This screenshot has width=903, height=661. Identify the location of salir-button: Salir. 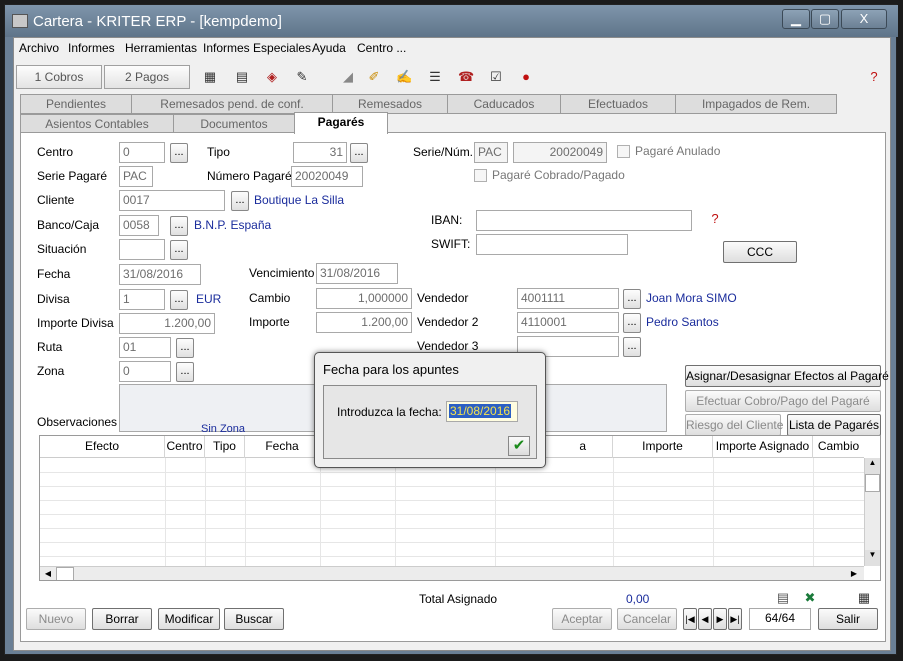
(848, 619).